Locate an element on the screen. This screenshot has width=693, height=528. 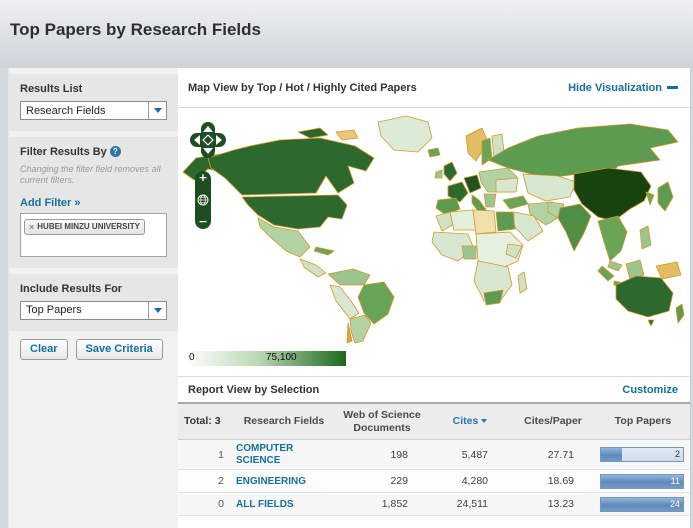
filter-label: Filter Results By? is located at coordinates (93, 152).